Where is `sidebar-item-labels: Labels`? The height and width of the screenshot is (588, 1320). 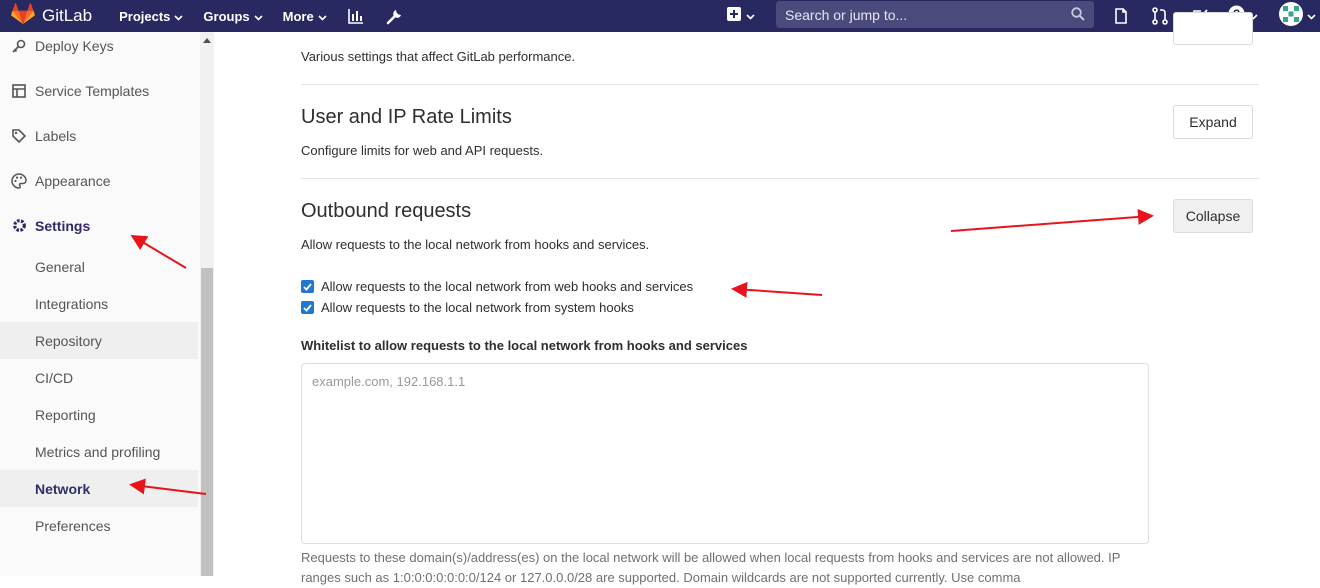 sidebar-item-labels: Labels is located at coordinates (99, 135).